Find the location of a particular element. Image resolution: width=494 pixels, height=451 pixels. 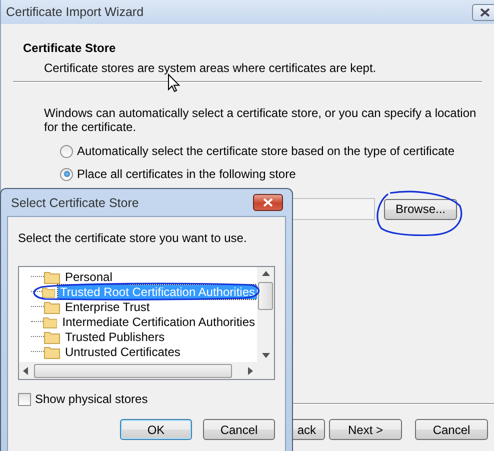

dialog-title: Select Certificate Store is located at coordinates (75, 203).